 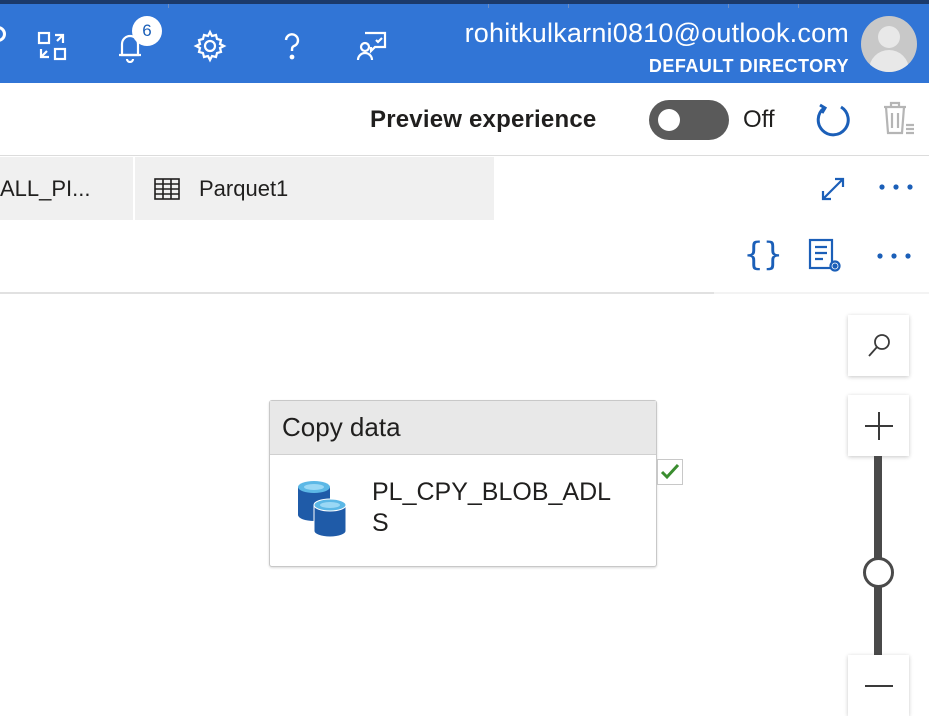 I want to click on minus-icon, so click(x=878, y=685).